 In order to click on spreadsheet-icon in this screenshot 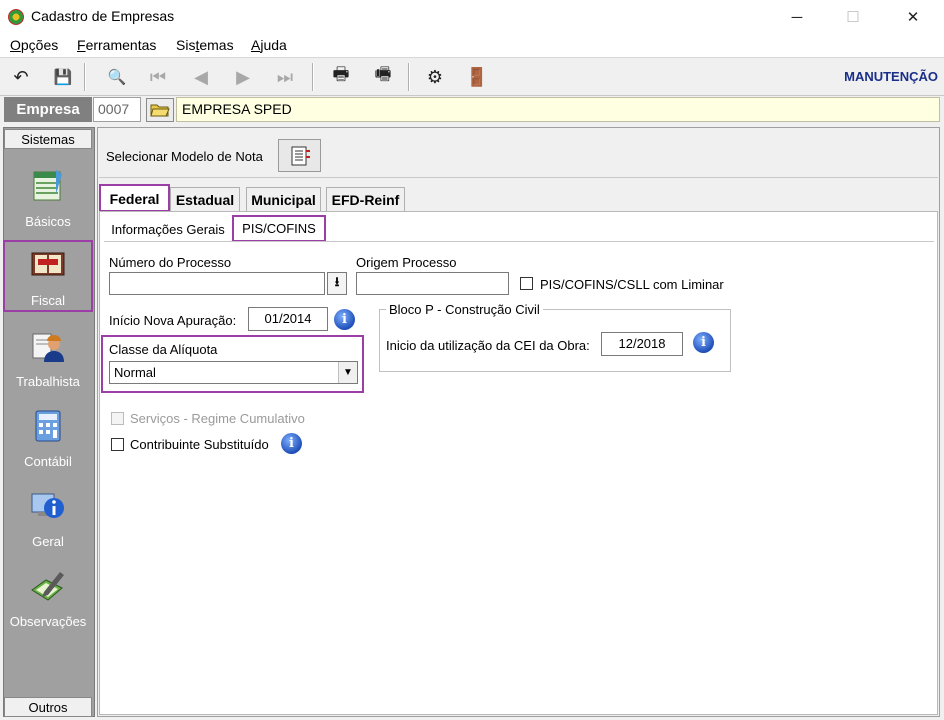, I will do `click(47, 185)`.